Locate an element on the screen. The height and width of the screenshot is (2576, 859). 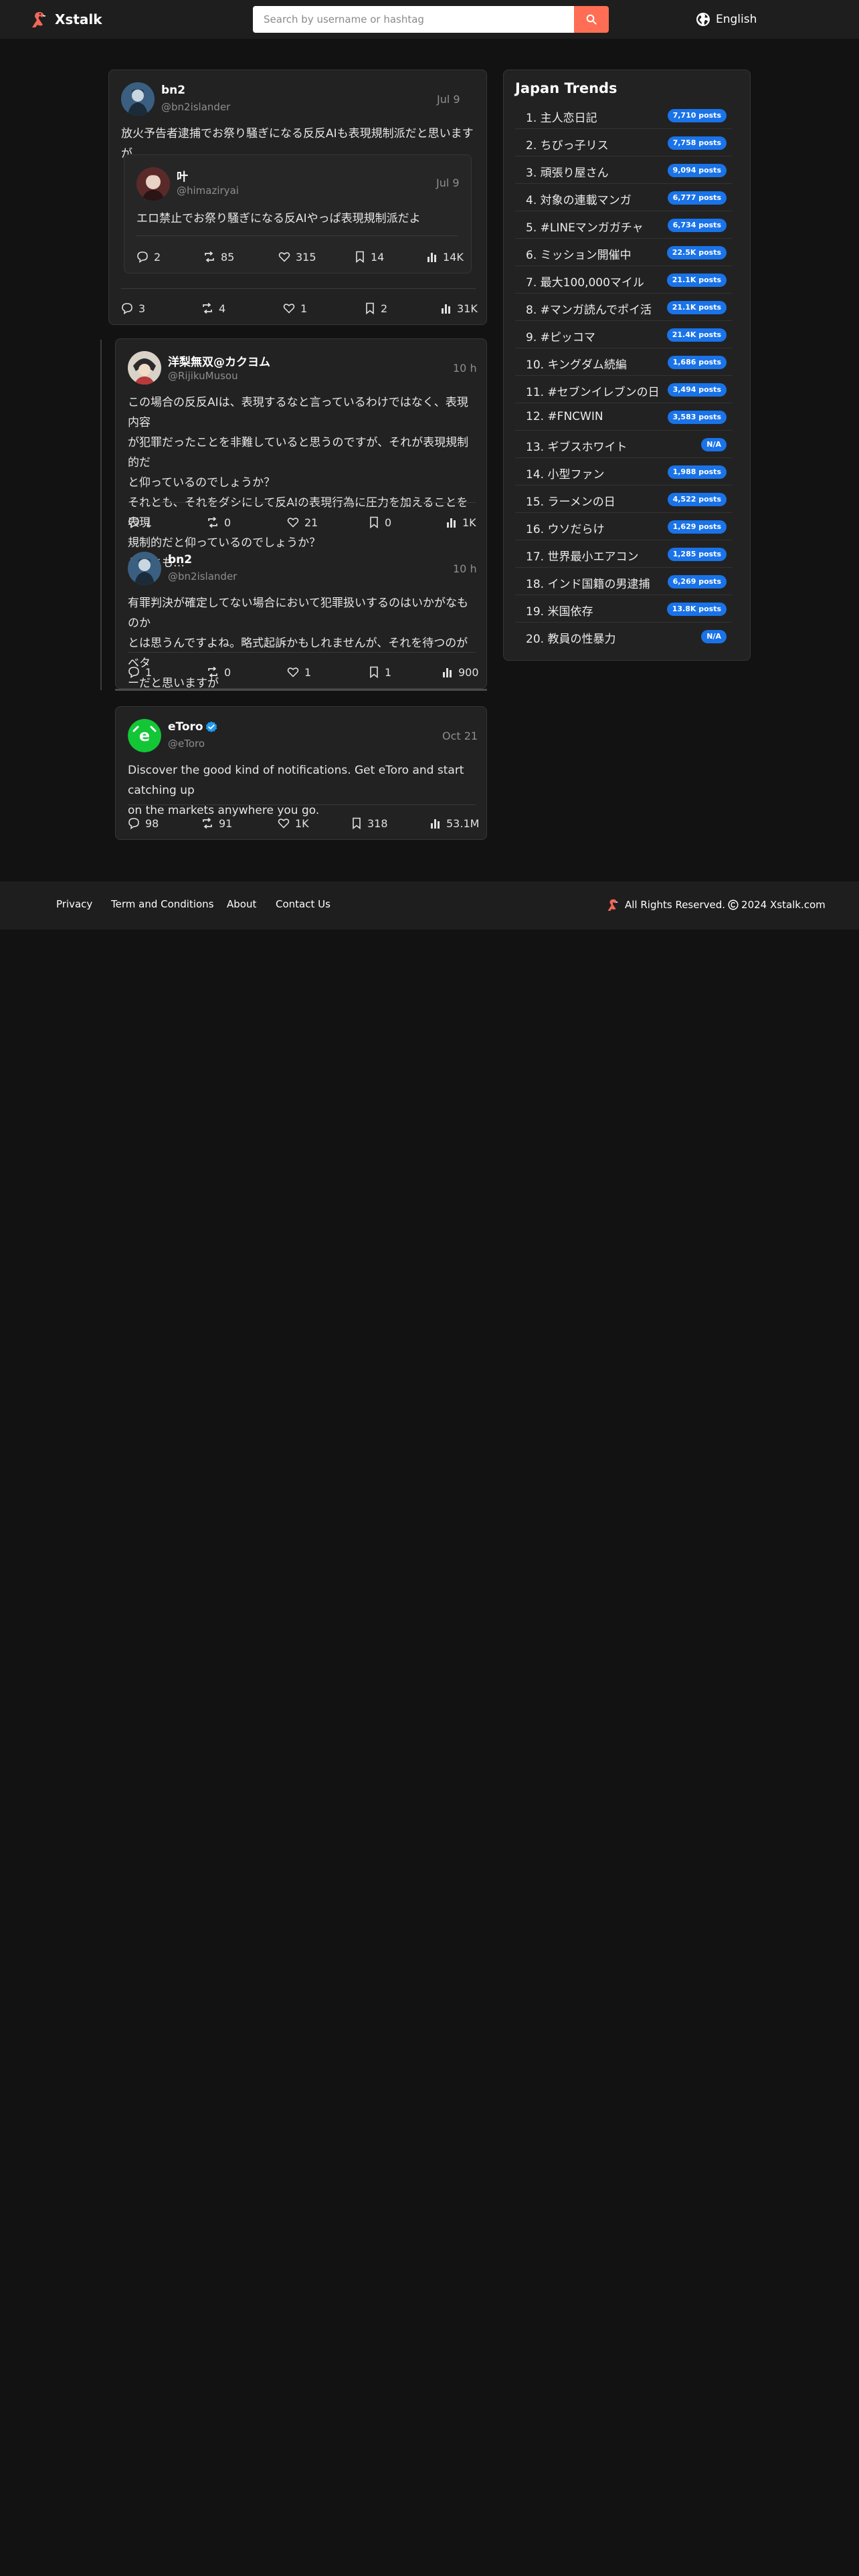
trend-item: 5. #LINEマンガガチャ 6,734 posts is located at coordinates (623, 225).